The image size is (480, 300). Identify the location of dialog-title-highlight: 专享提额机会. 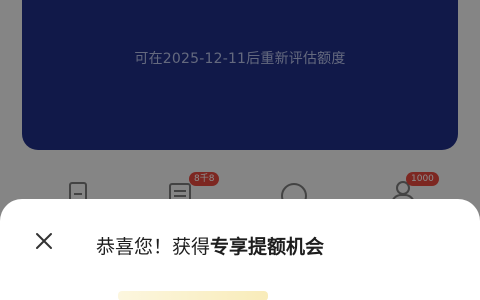
(267, 247).